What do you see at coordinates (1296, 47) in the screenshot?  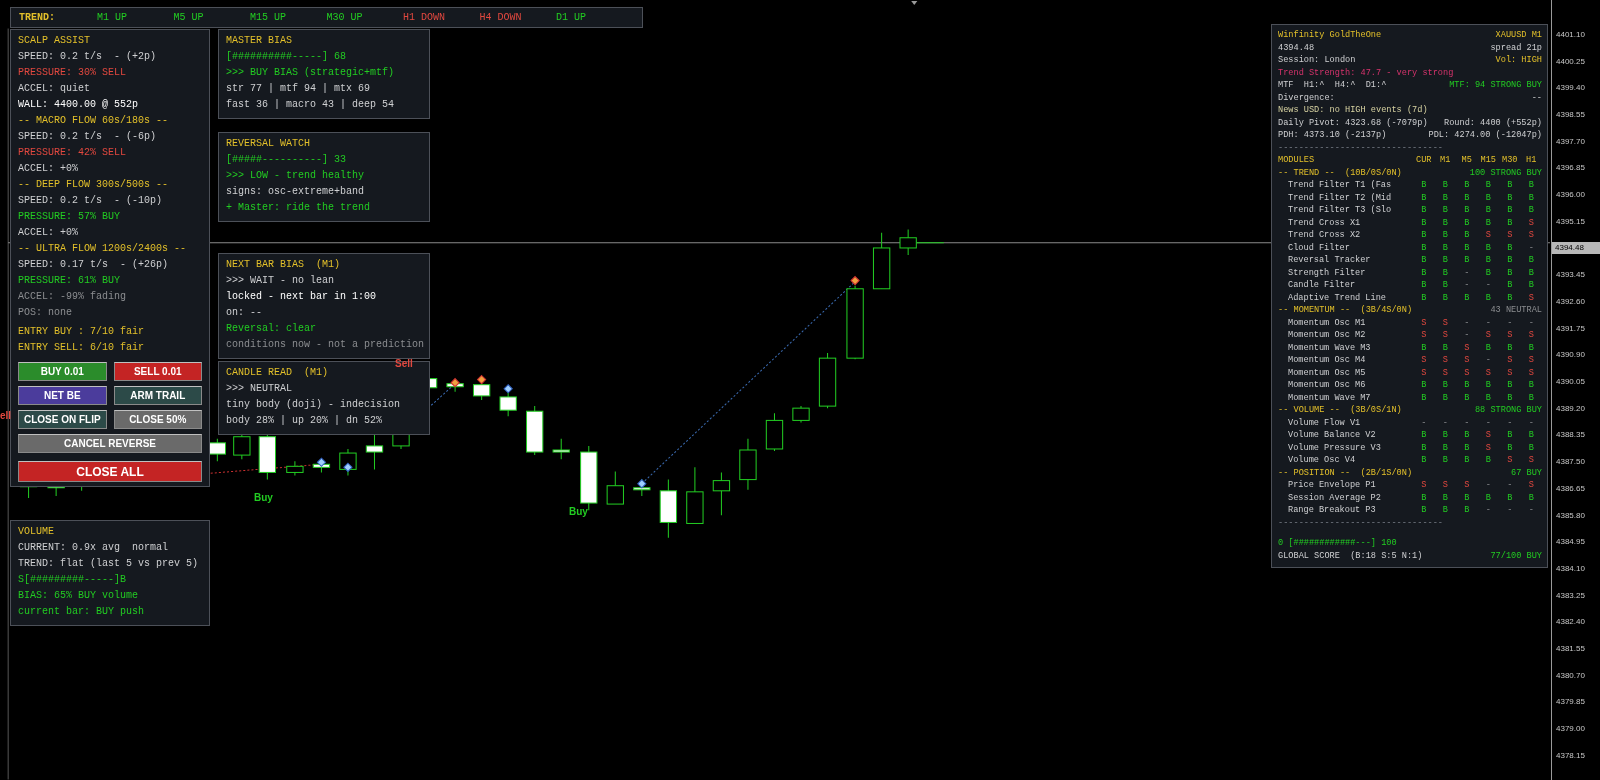 I see `dashboard-text: 4394.48` at bounding box center [1296, 47].